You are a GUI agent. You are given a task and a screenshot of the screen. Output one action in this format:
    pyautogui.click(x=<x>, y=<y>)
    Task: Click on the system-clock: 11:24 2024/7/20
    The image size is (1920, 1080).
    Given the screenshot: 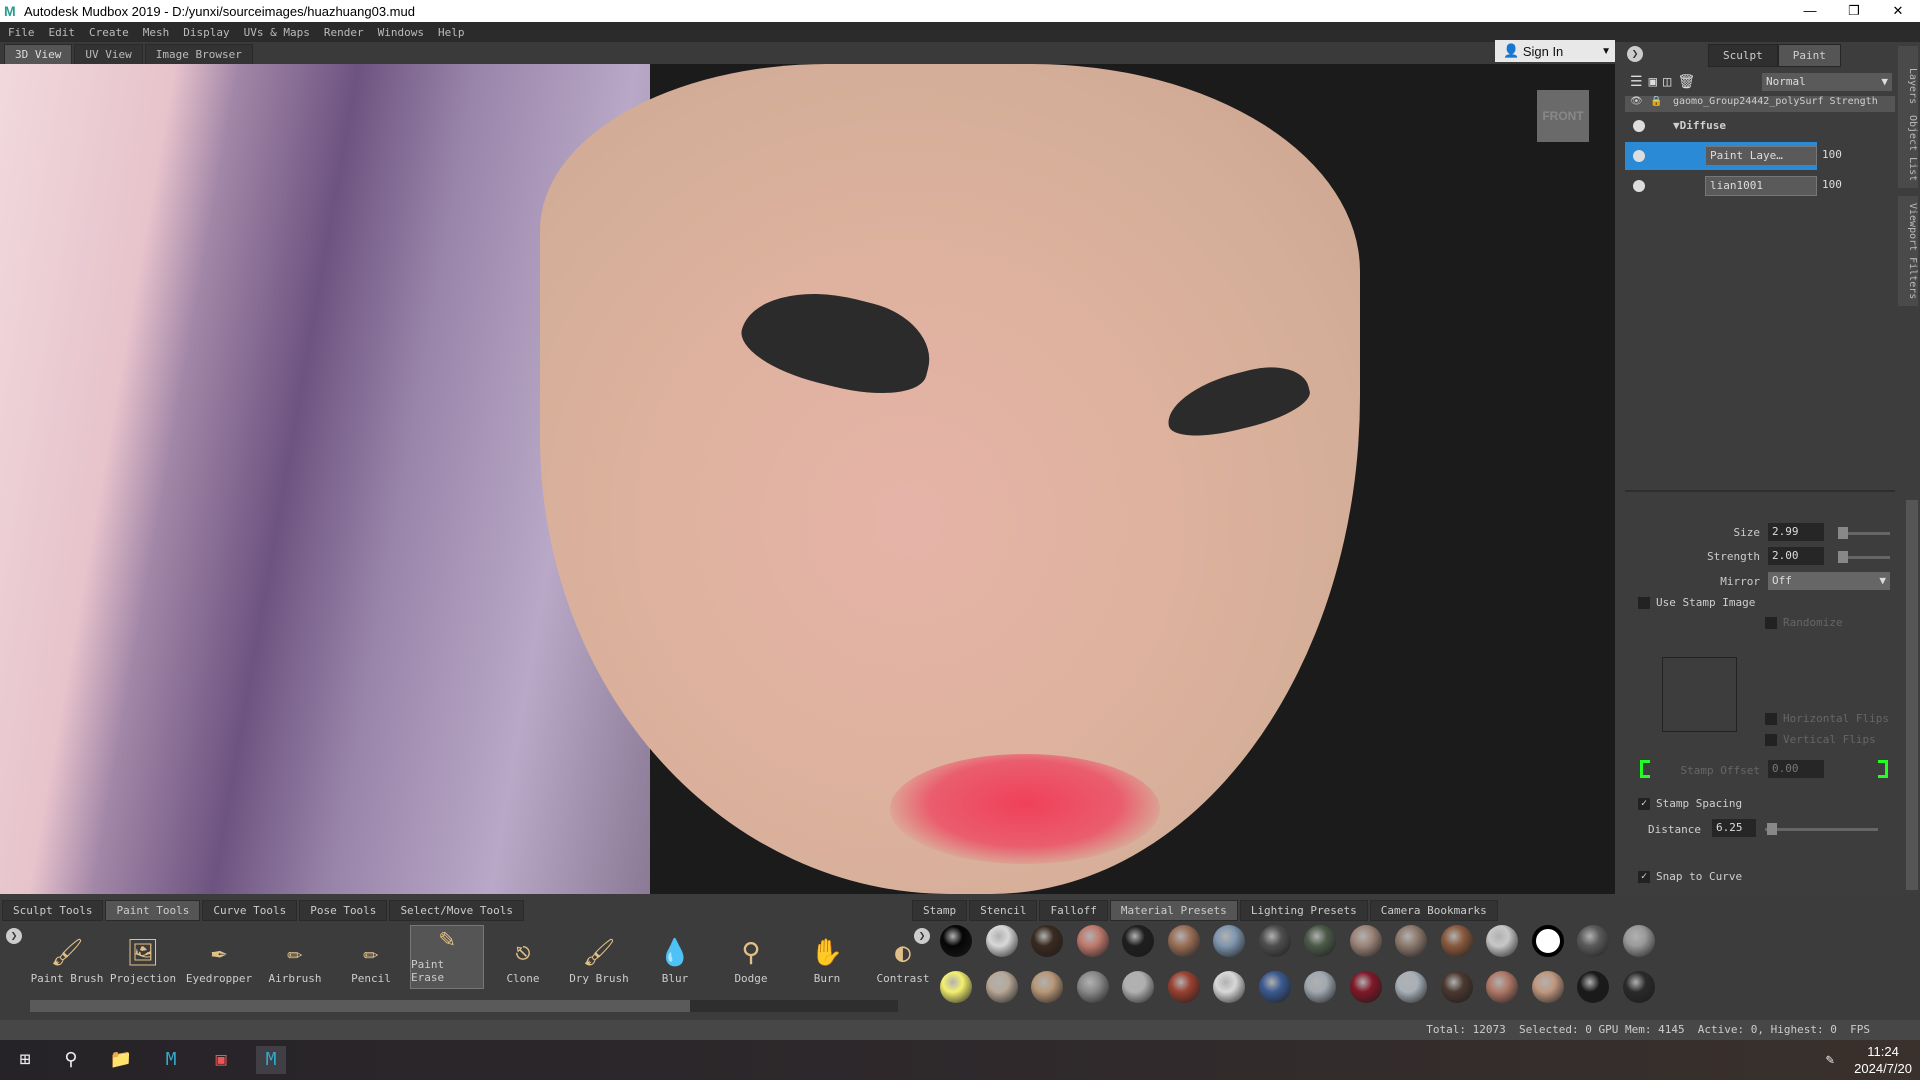 What is the action you would take?
    pyautogui.click(x=1883, y=1060)
    